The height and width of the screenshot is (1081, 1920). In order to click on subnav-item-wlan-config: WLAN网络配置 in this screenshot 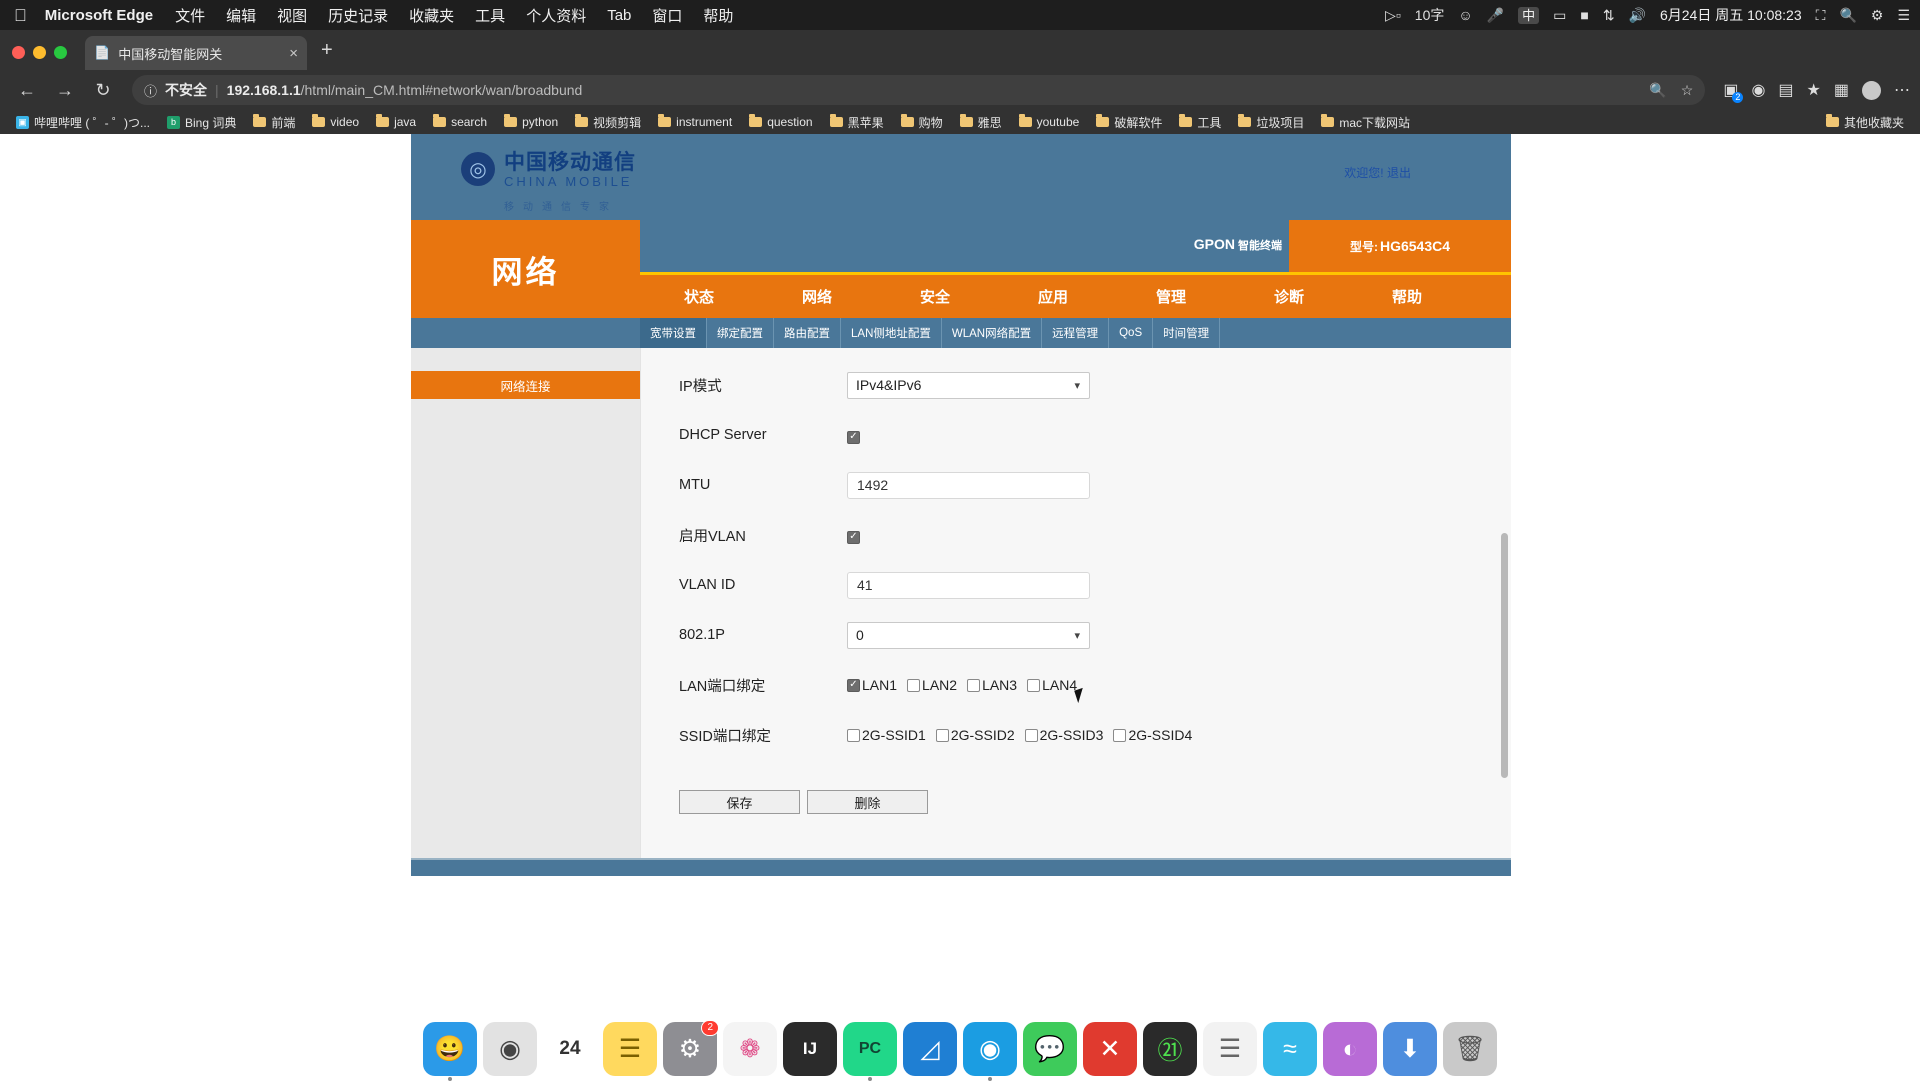, I will do `click(992, 333)`.